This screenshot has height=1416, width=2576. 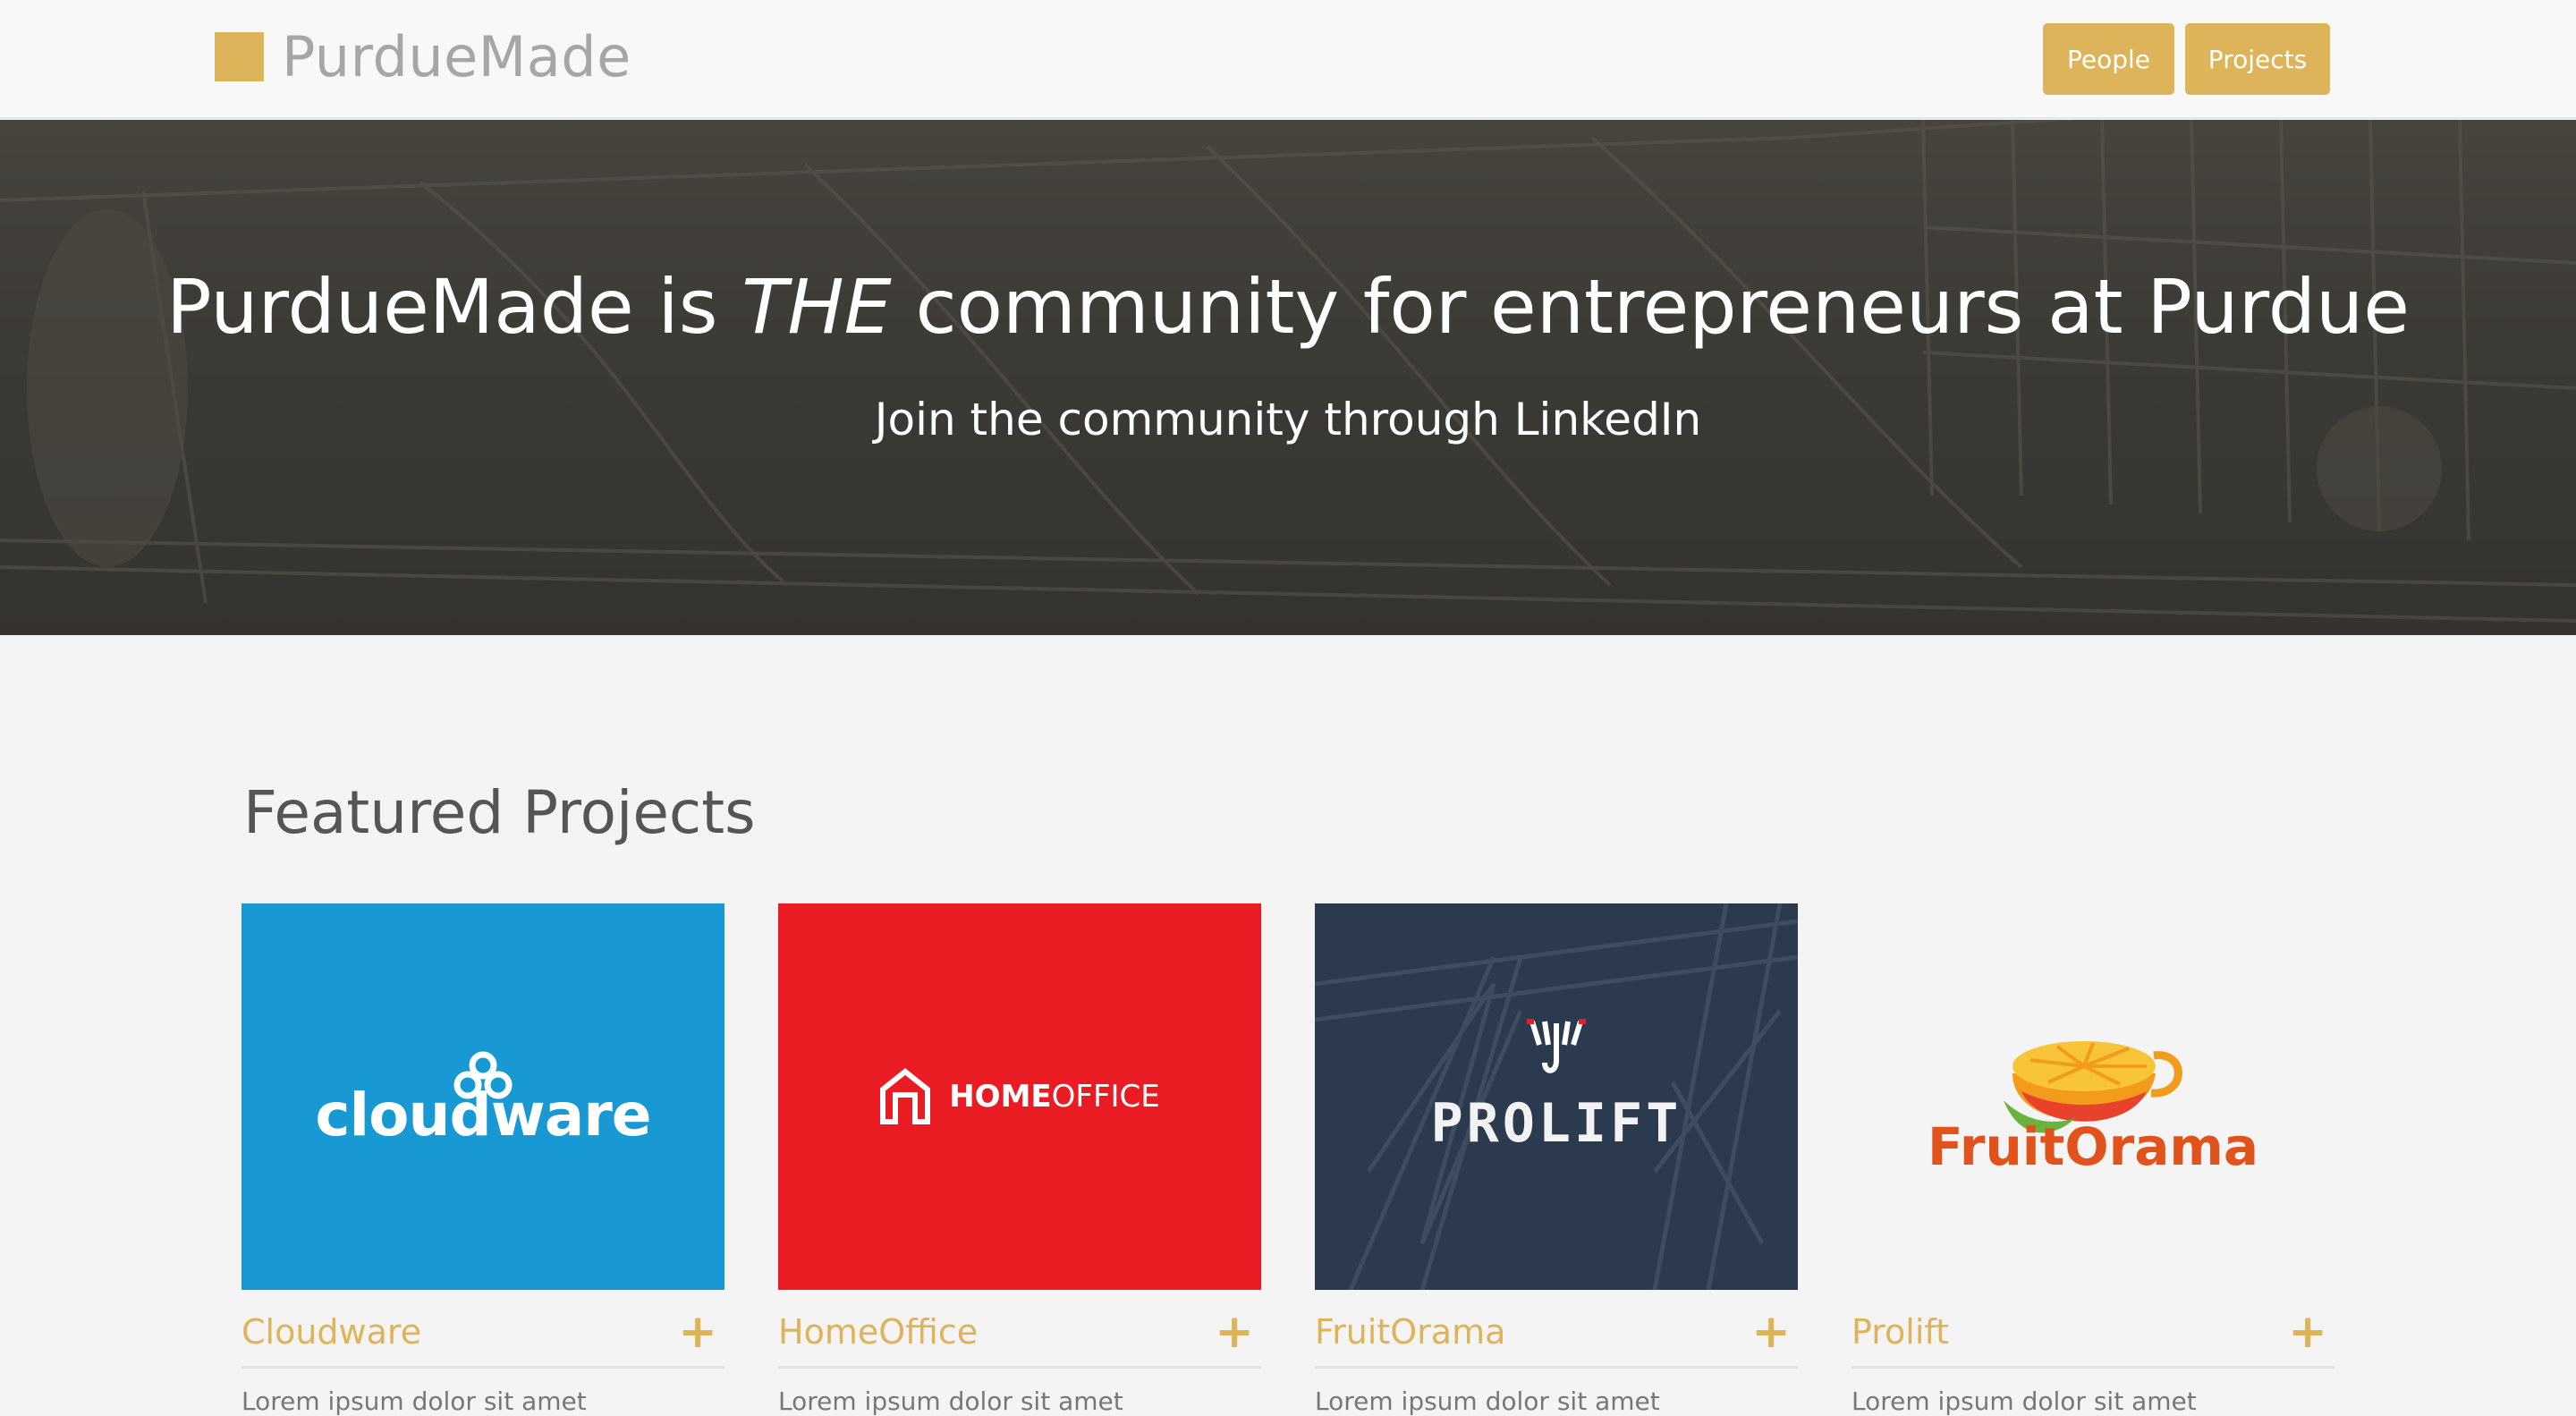 I want to click on project-name: FruitOrama, so click(x=1410, y=1332).